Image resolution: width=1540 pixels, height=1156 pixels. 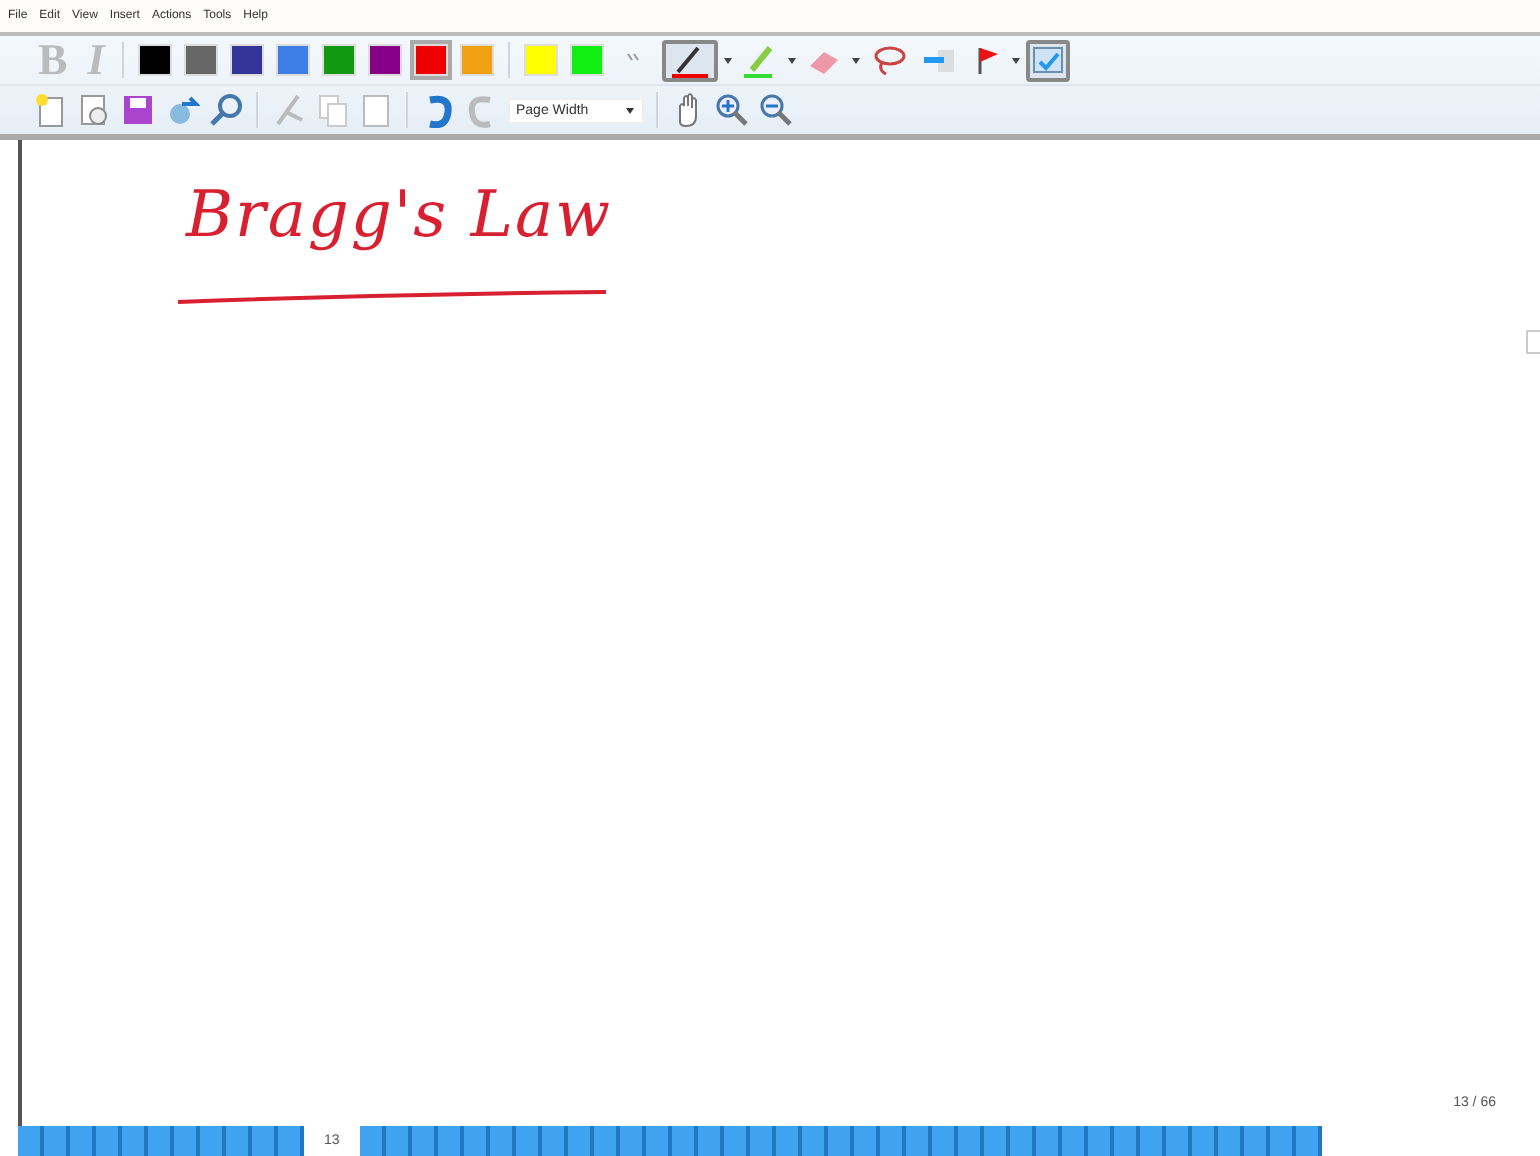 I want to click on new-page-icon, so click(x=50, y=110).